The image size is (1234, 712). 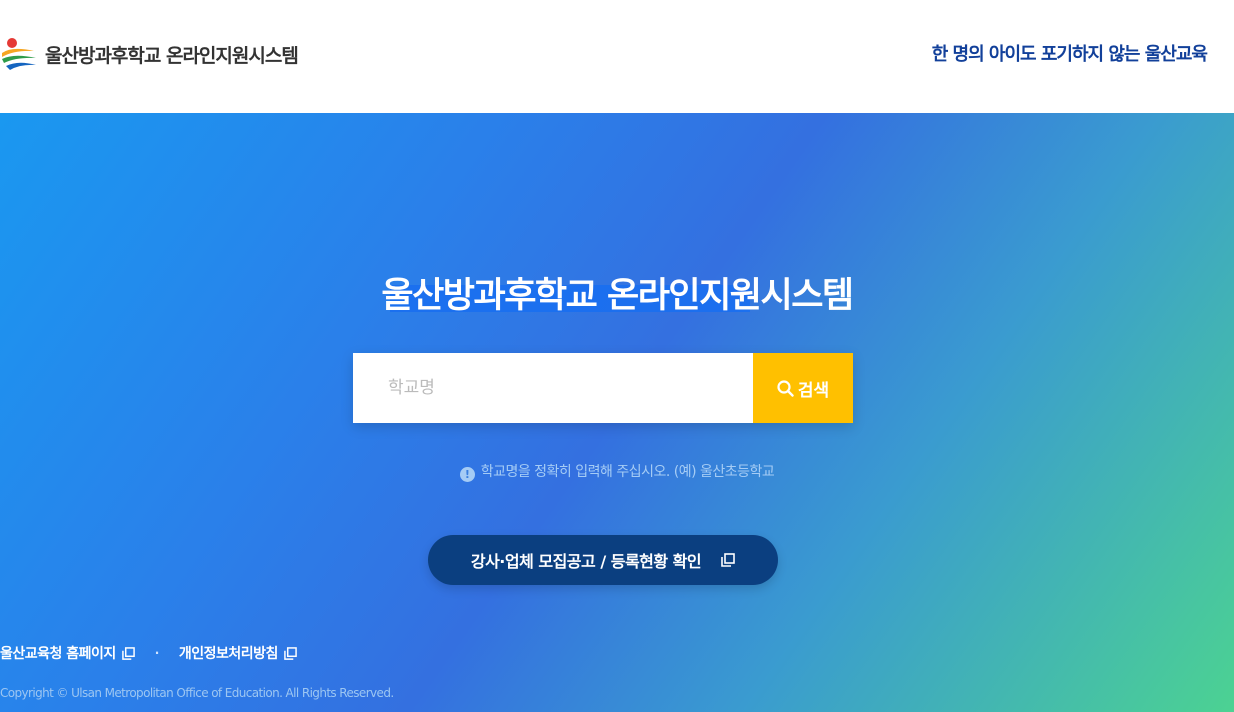 What do you see at coordinates (785, 388) in the screenshot?
I see `search-icon` at bounding box center [785, 388].